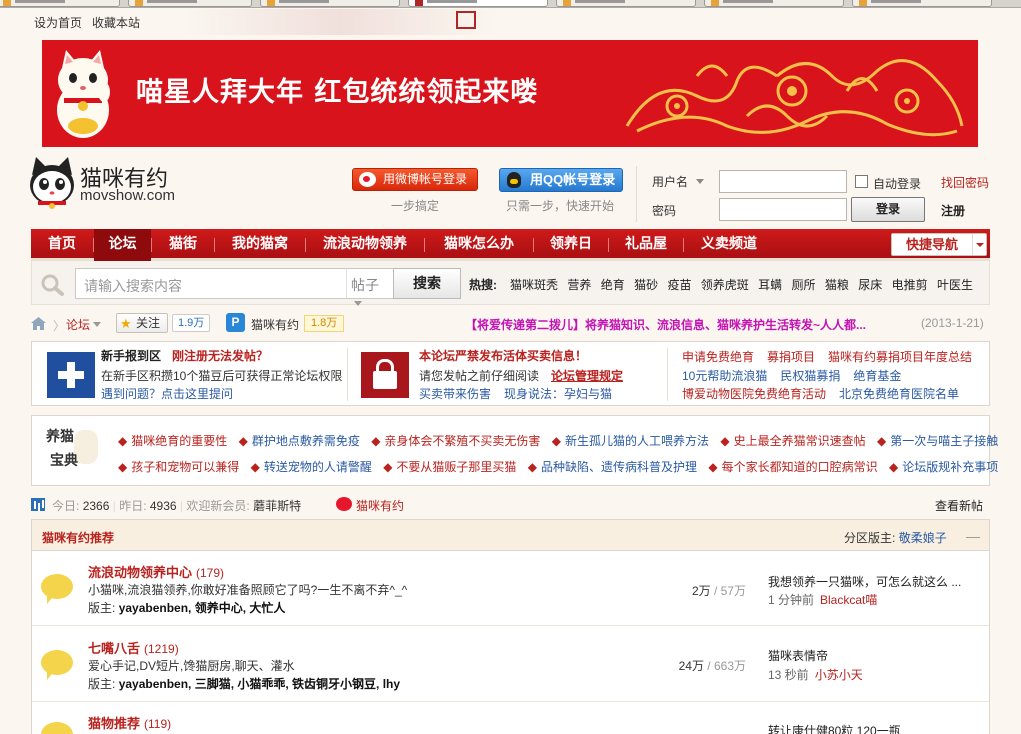  What do you see at coordinates (183, 245) in the screenshot?
I see `nav-item-cat-street: 猫街` at bounding box center [183, 245].